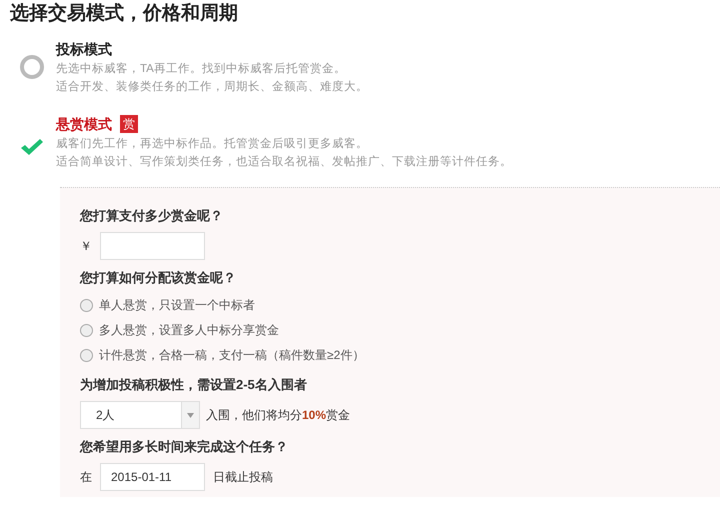  I want to click on mode-description: 适合开发、装修类任务的工作，周期长、金额高、难度大。, so click(212, 87).